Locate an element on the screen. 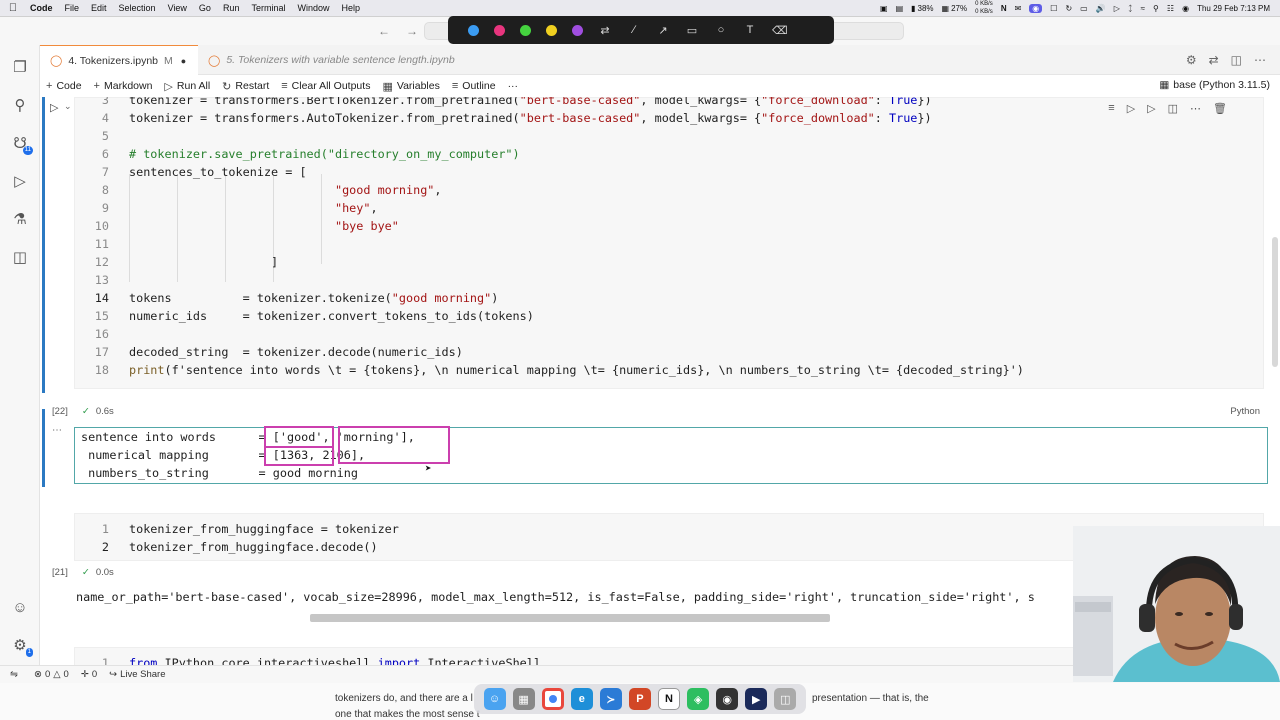  cpu-status: ▦ 27% is located at coordinates (955, 8).